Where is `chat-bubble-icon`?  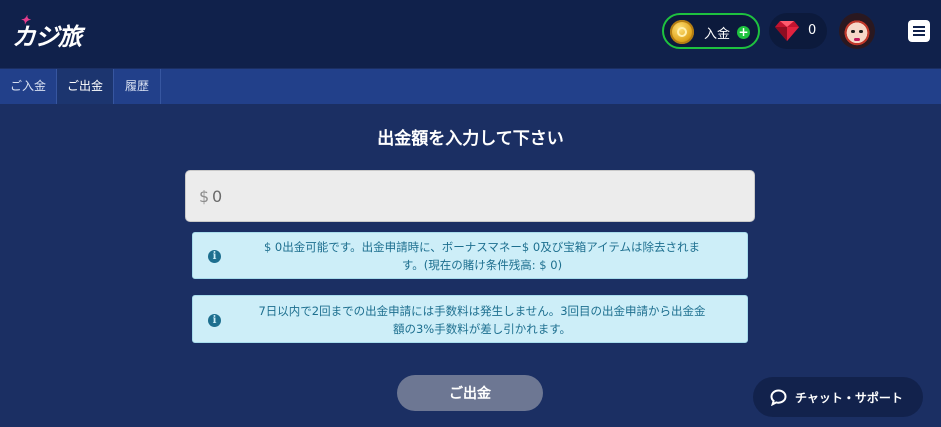
chat-bubble-icon is located at coordinates (778, 397).